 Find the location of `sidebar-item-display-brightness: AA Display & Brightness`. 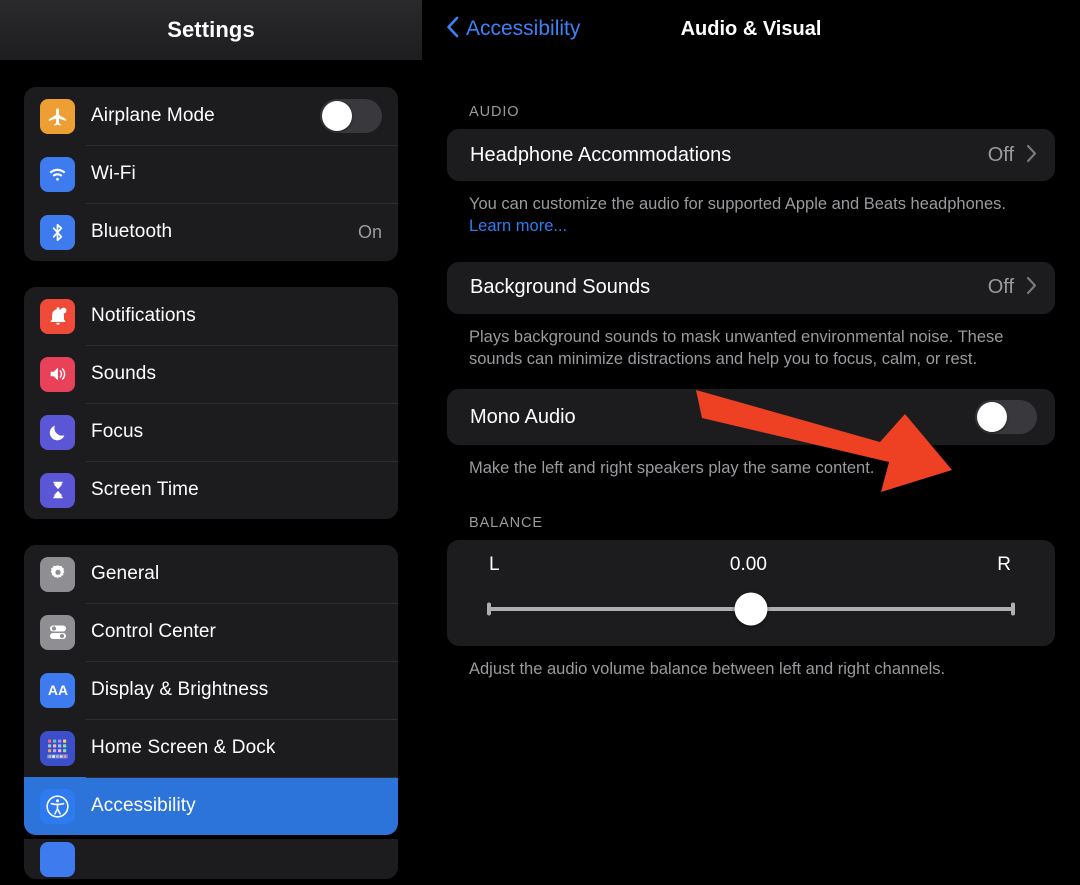

sidebar-item-display-brightness: AA Display & Brightness is located at coordinates (211, 690).